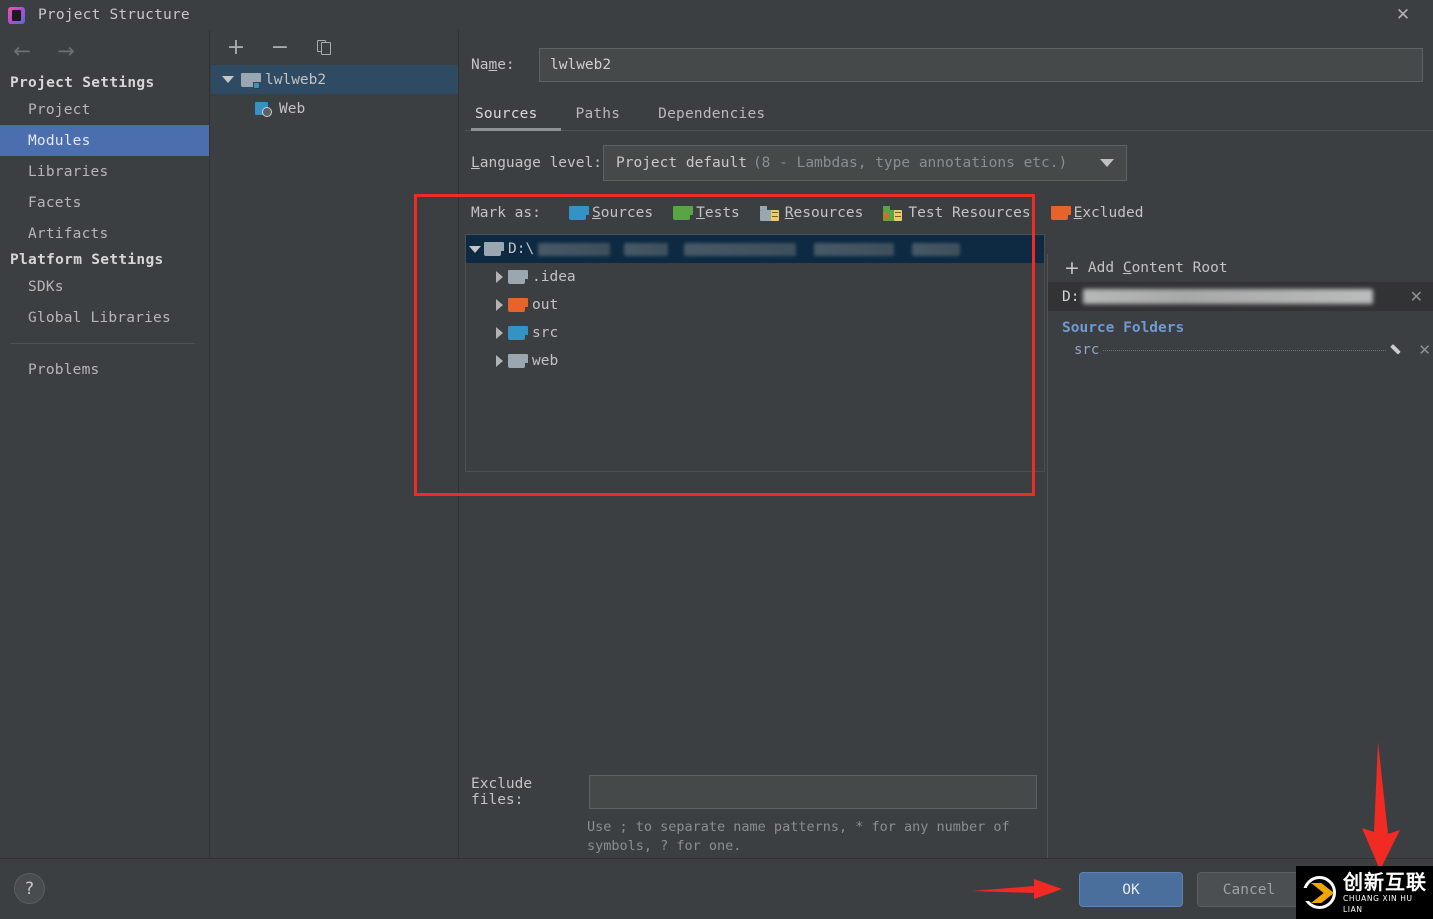  I want to click on window-title: Project Structure, so click(114, 15).